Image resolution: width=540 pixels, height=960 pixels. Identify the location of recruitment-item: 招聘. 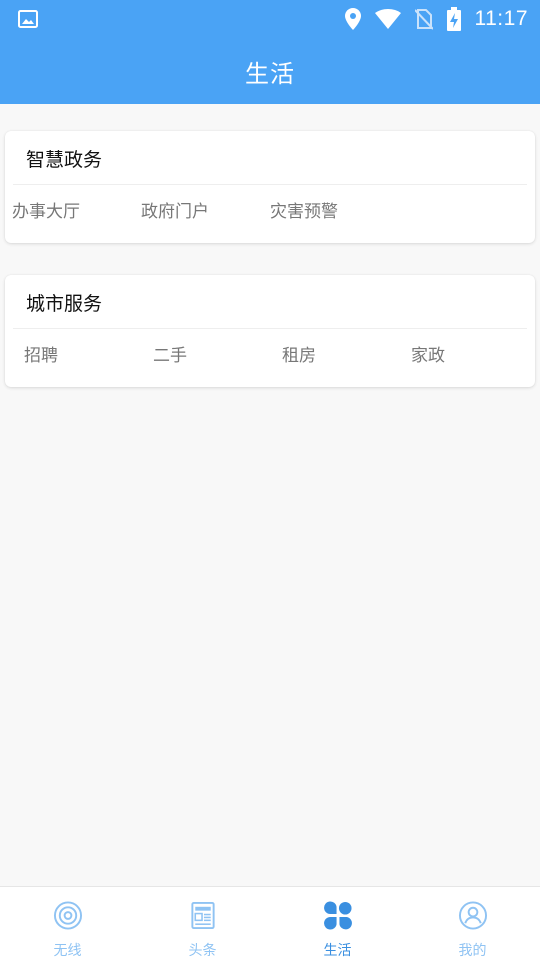
(41, 353).